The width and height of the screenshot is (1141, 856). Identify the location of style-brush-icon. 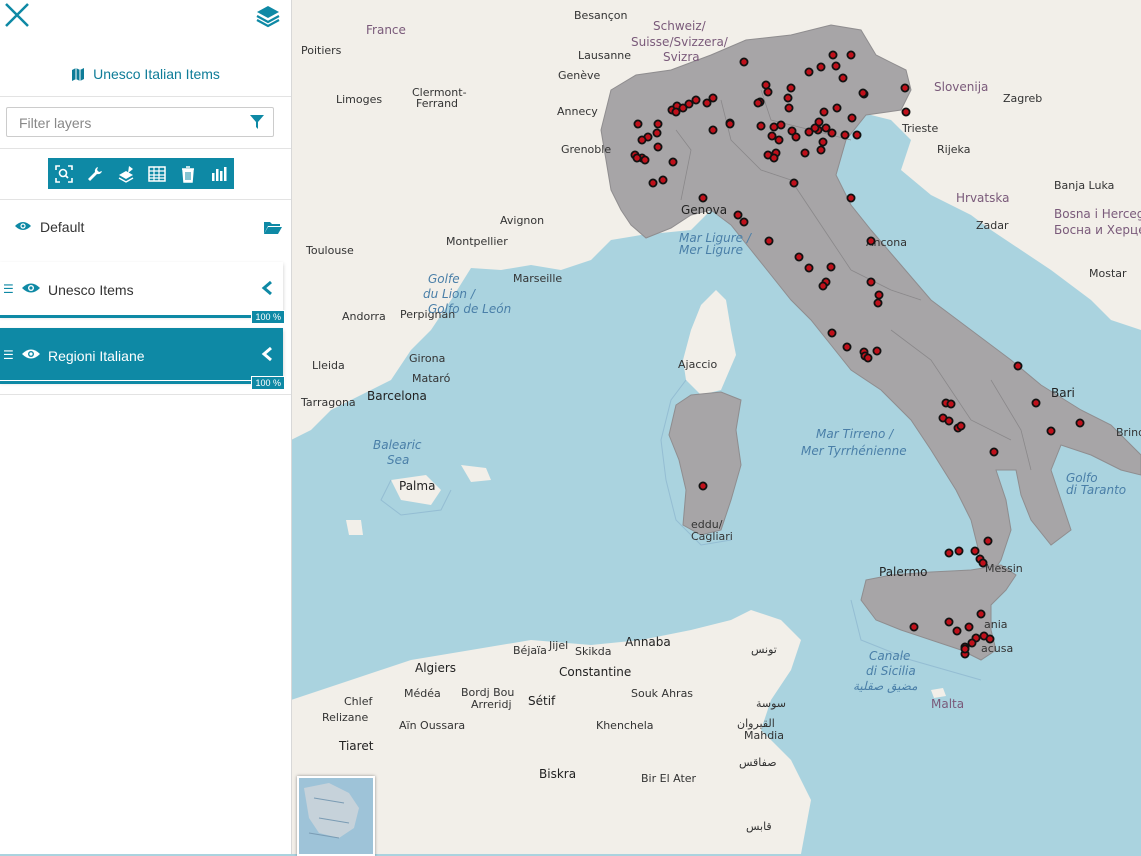
(125, 173).